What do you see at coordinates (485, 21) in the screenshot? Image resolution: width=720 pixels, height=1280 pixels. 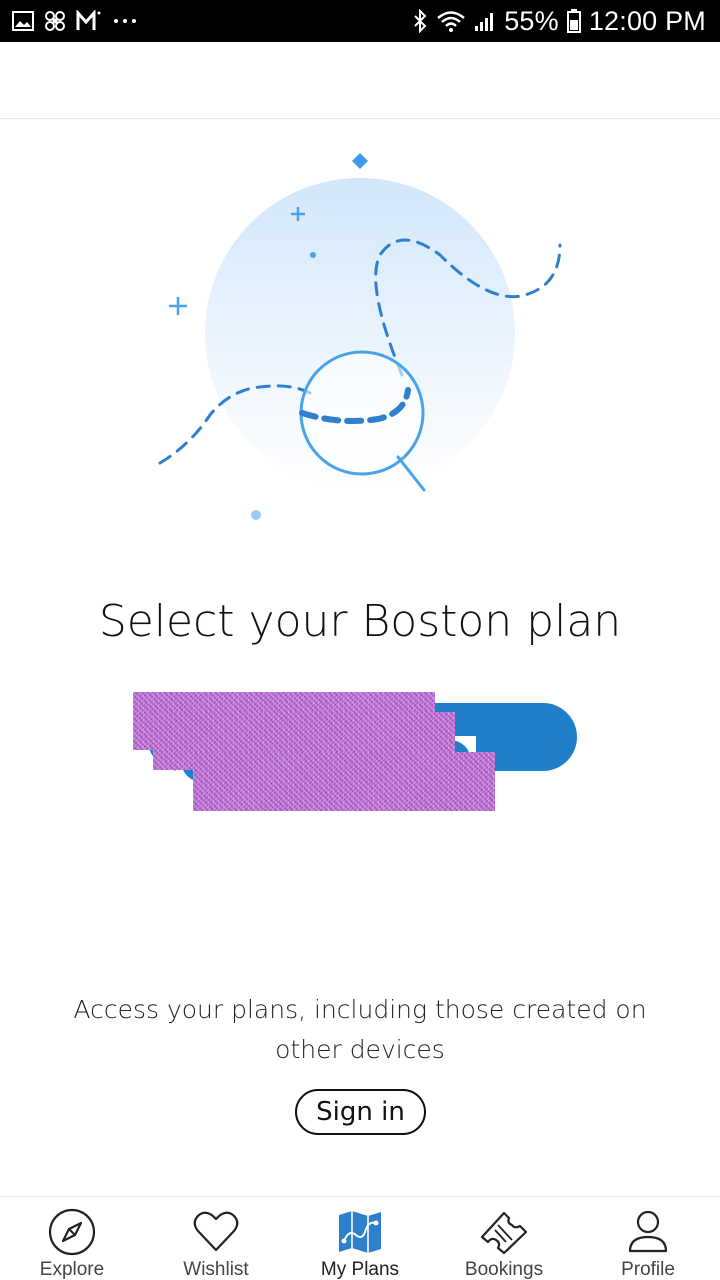 I see `signal-icon` at bounding box center [485, 21].